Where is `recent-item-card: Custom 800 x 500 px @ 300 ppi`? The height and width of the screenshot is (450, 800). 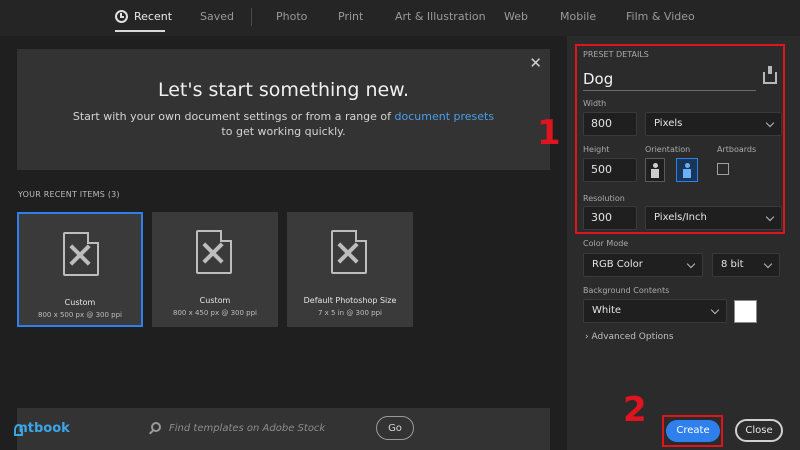 recent-item-card: Custom 800 x 500 px @ 300 ppi is located at coordinates (80, 269).